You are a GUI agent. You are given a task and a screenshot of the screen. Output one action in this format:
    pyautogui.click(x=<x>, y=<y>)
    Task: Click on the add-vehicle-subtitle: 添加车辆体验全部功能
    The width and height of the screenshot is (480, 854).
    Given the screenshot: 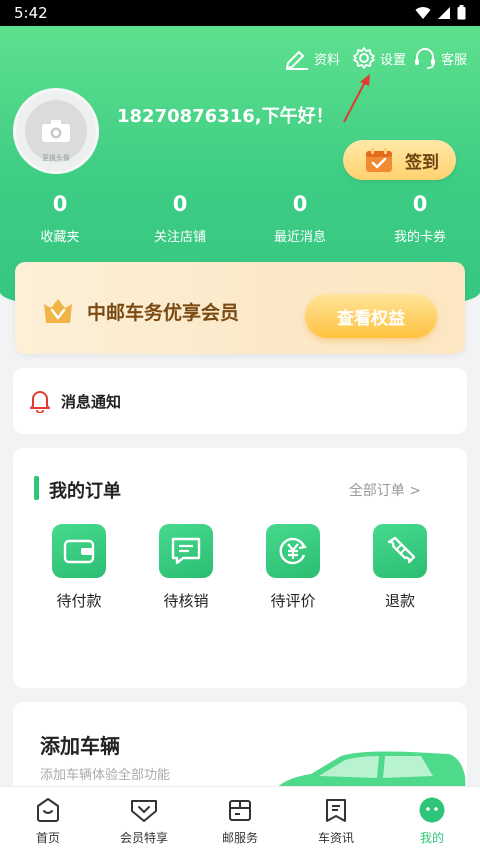 What is the action you would take?
    pyautogui.click(x=105, y=775)
    